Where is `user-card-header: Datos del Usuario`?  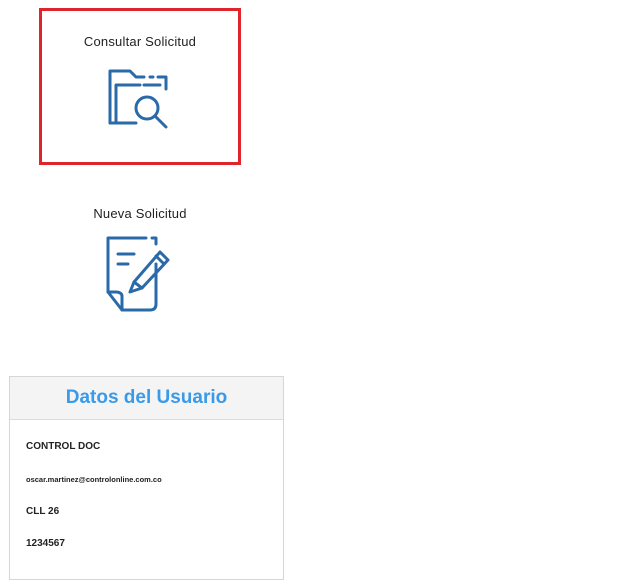
user-card-header: Datos del Usuario is located at coordinates (146, 398).